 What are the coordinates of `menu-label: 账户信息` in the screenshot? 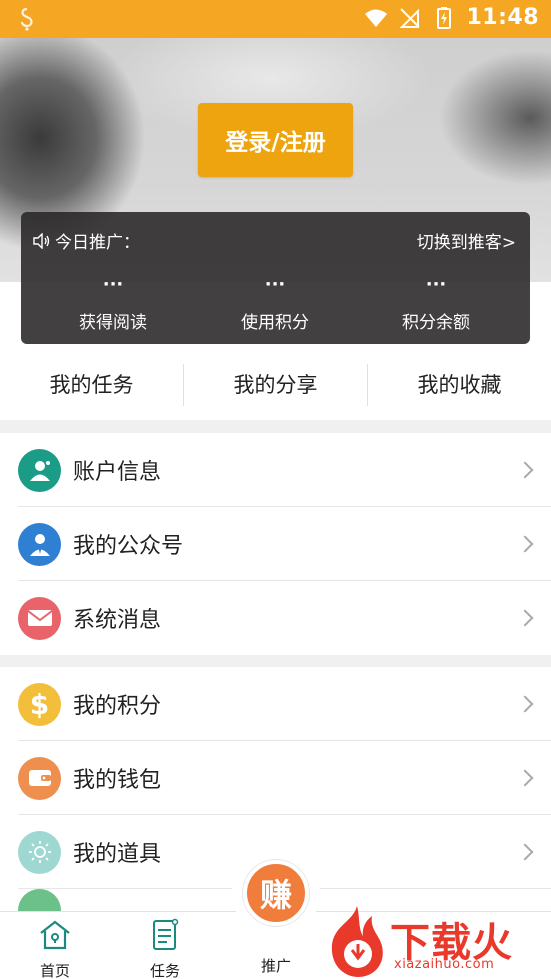 It's located at (117, 472).